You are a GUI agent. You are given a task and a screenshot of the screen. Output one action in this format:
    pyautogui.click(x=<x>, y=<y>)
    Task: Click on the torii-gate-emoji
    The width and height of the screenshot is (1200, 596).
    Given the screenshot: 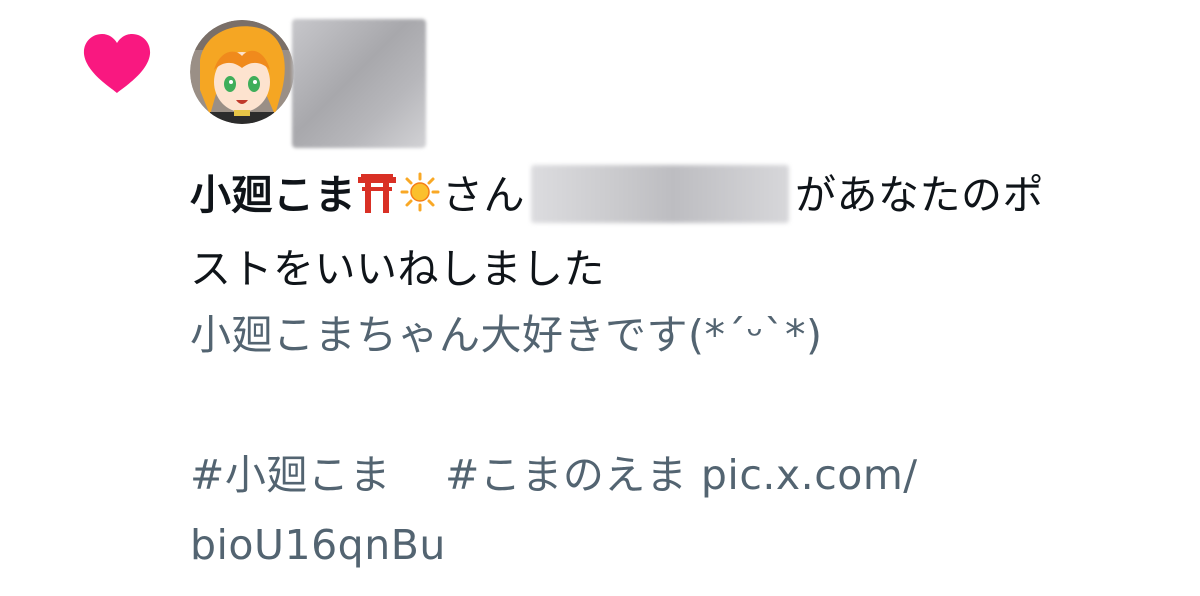 What is the action you would take?
    pyautogui.click(x=377, y=199)
    